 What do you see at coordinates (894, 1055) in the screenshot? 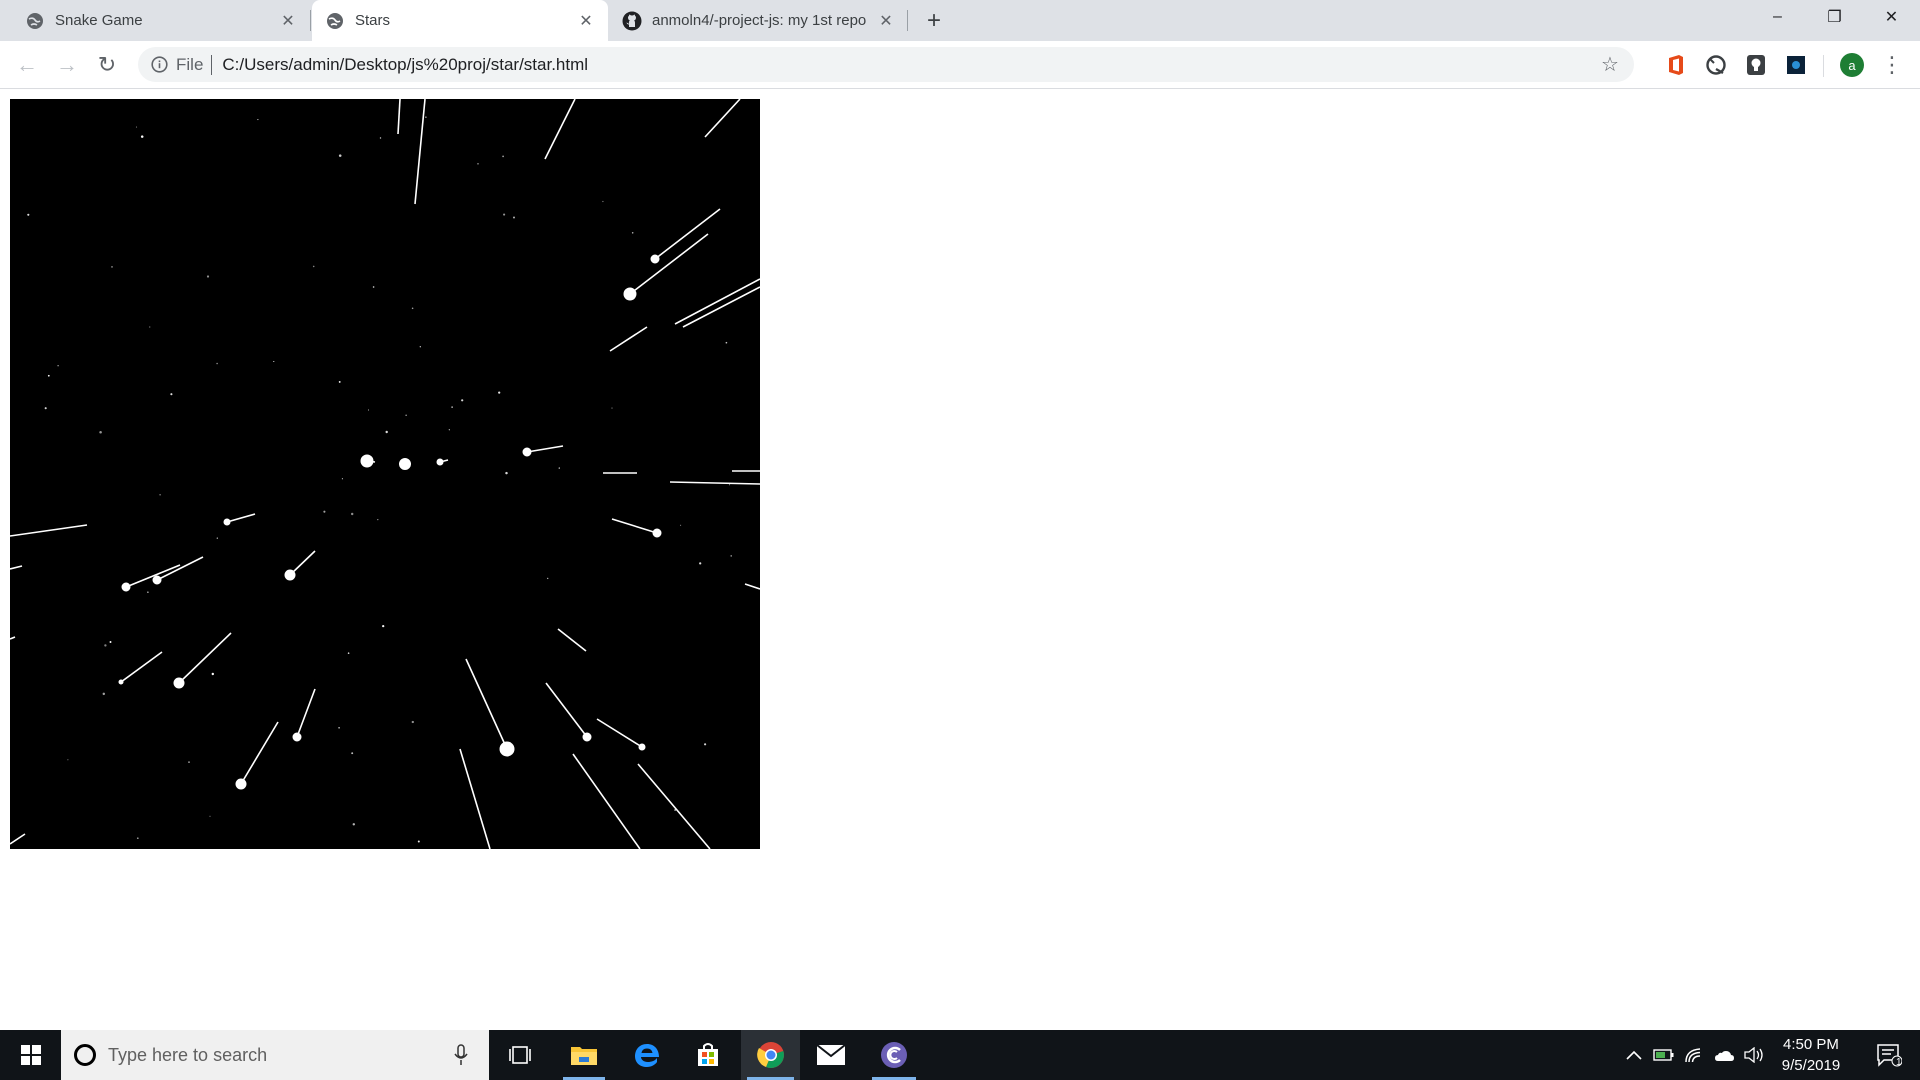
I see `third-party-app-icon` at bounding box center [894, 1055].